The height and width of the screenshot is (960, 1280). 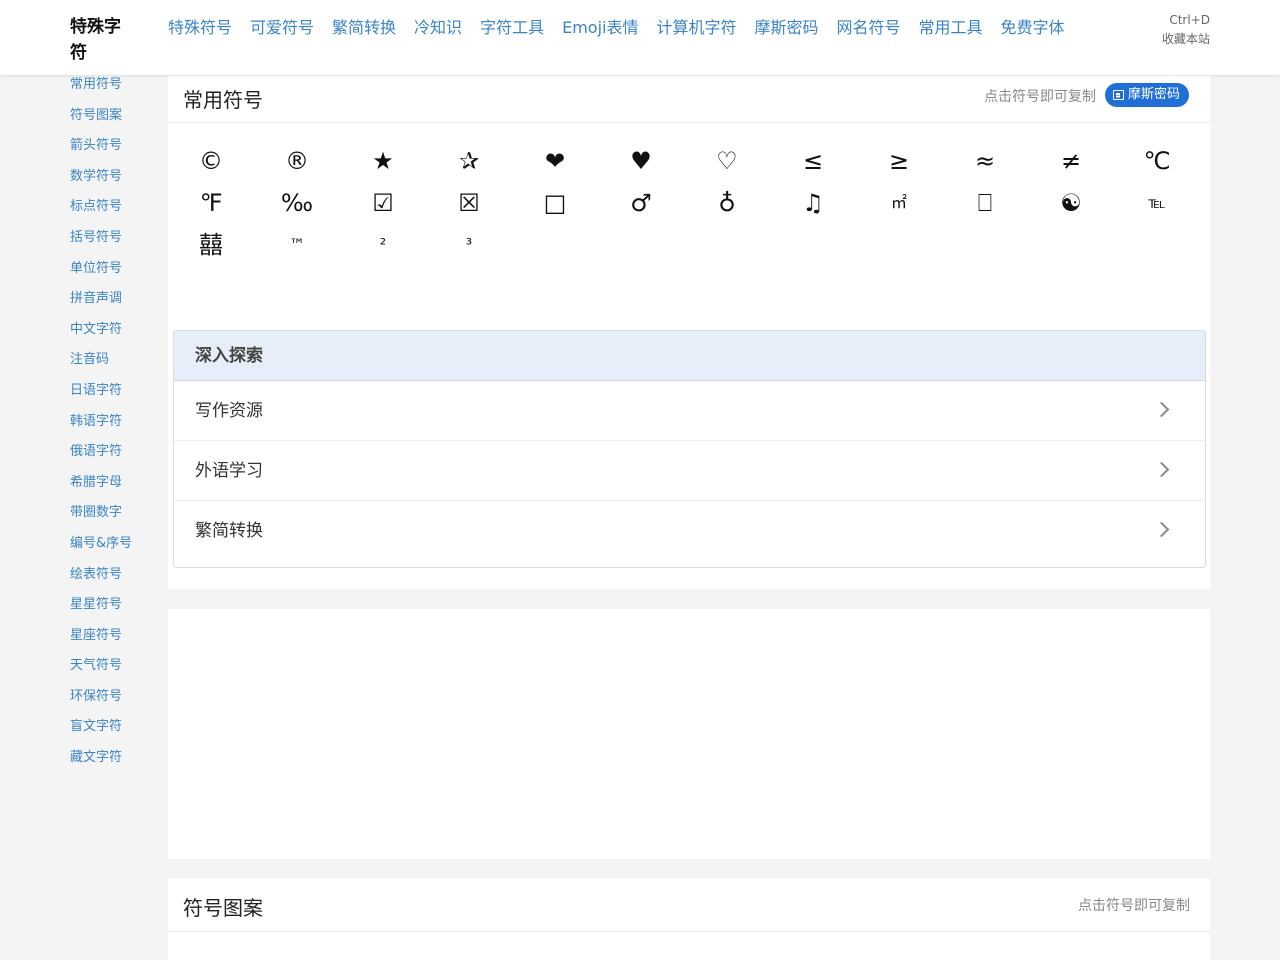 What do you see at coordinates (297, 208) in the screenshot?
I see `symbol-cell: ‰` at bounding box center [297, 208].